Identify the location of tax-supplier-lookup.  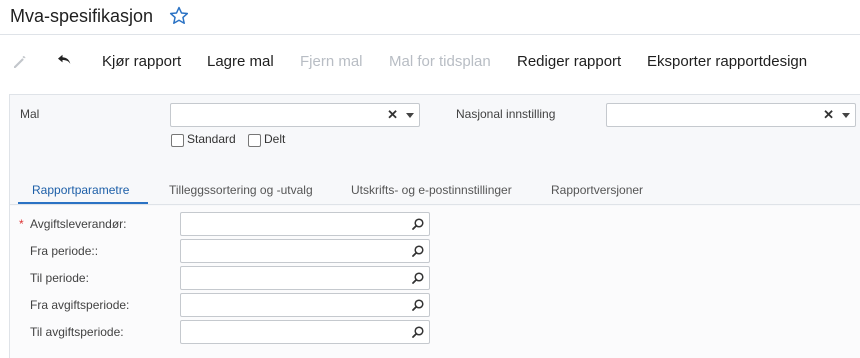
(305, 224).